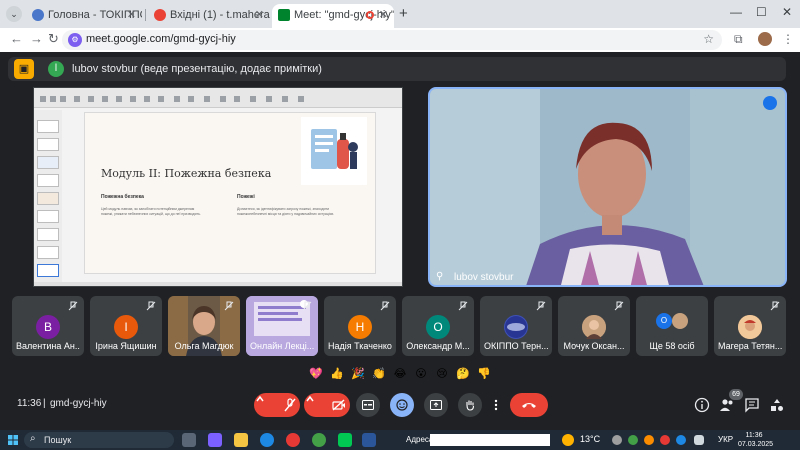 The width and height of the screenshot is (800, 450). I want to click on avatar, so click(680, 321).